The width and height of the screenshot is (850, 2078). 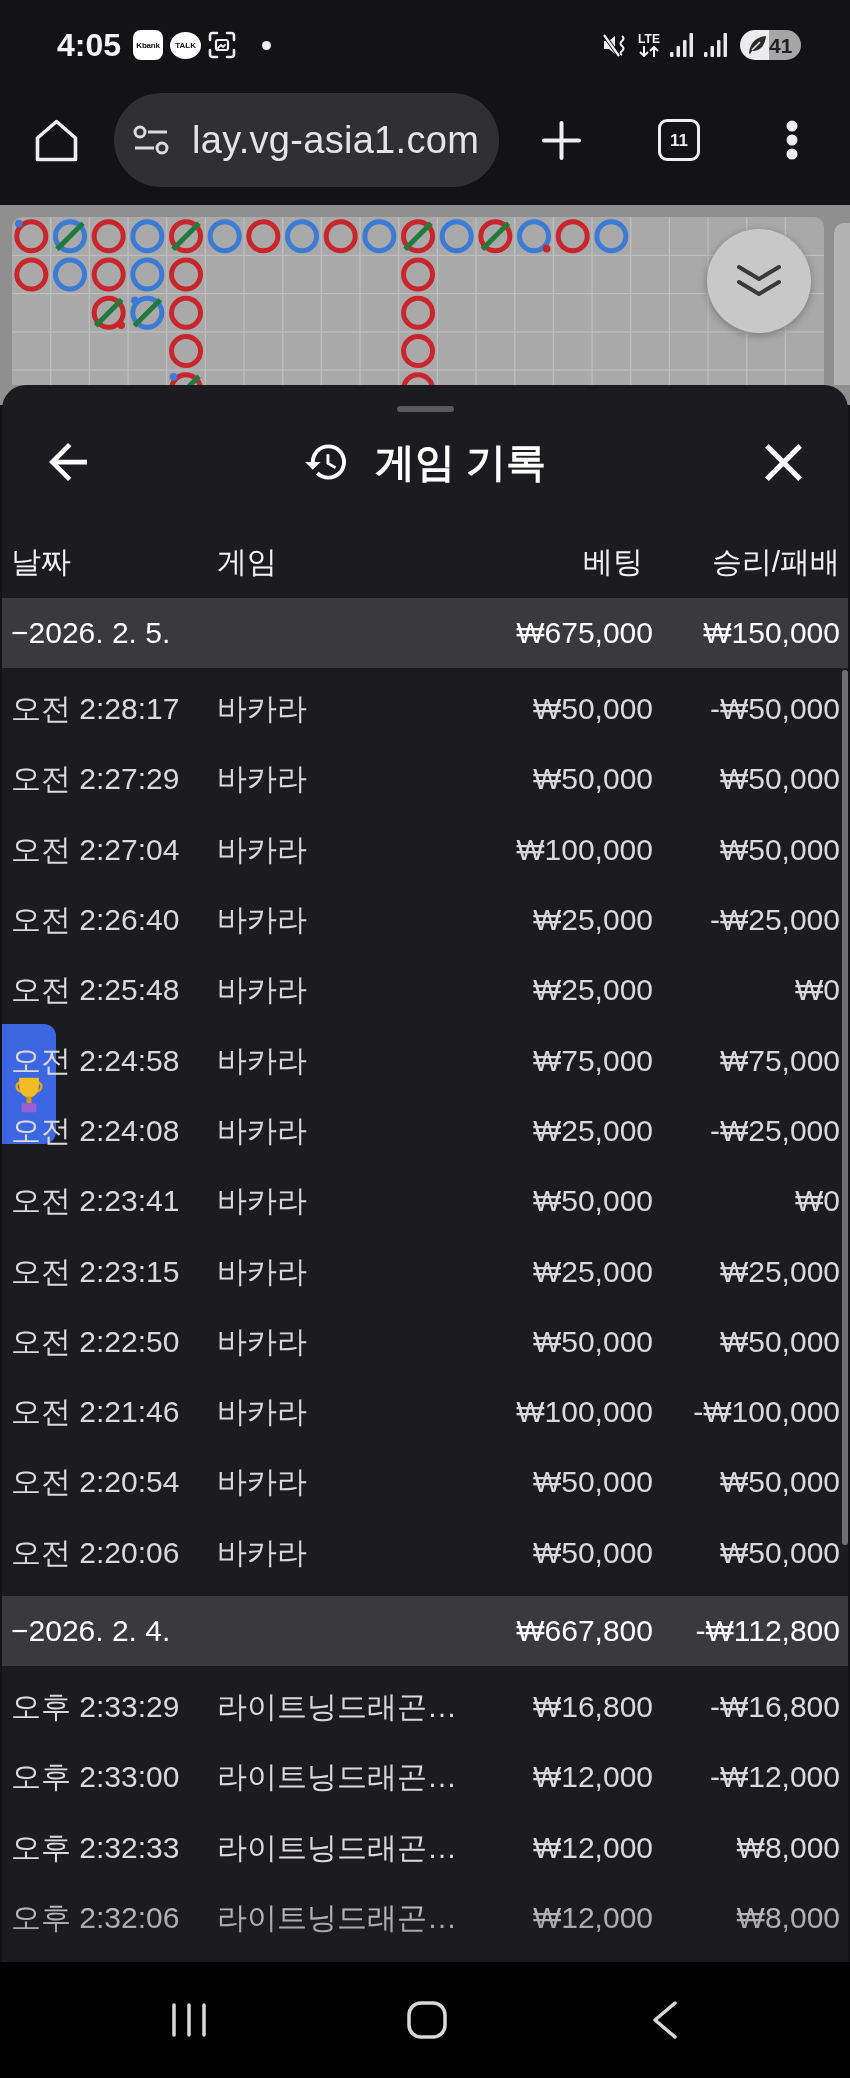 I want to click on close-button, so click(x=783, y=462).